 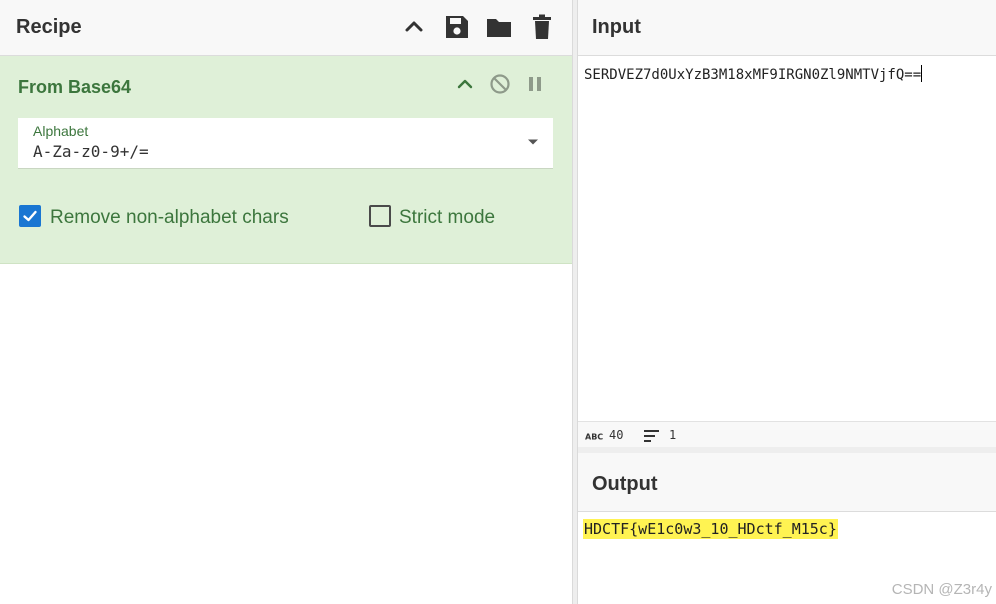 What do you see at coordinates (787, 482) in the screenshot?
I see `output-header: Output` at bounding box center [787, 482].